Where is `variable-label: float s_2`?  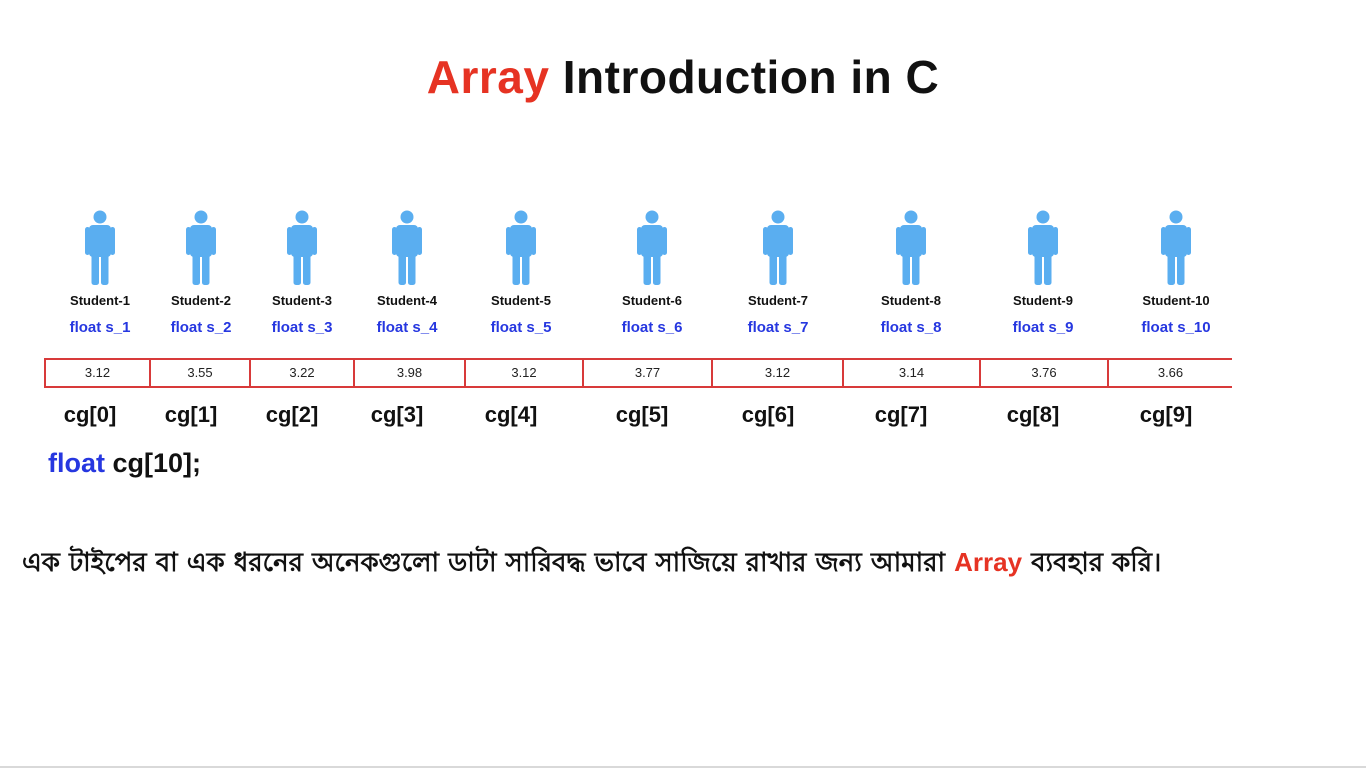 variable-label: float s_2 is located at coordinates (201, 327).